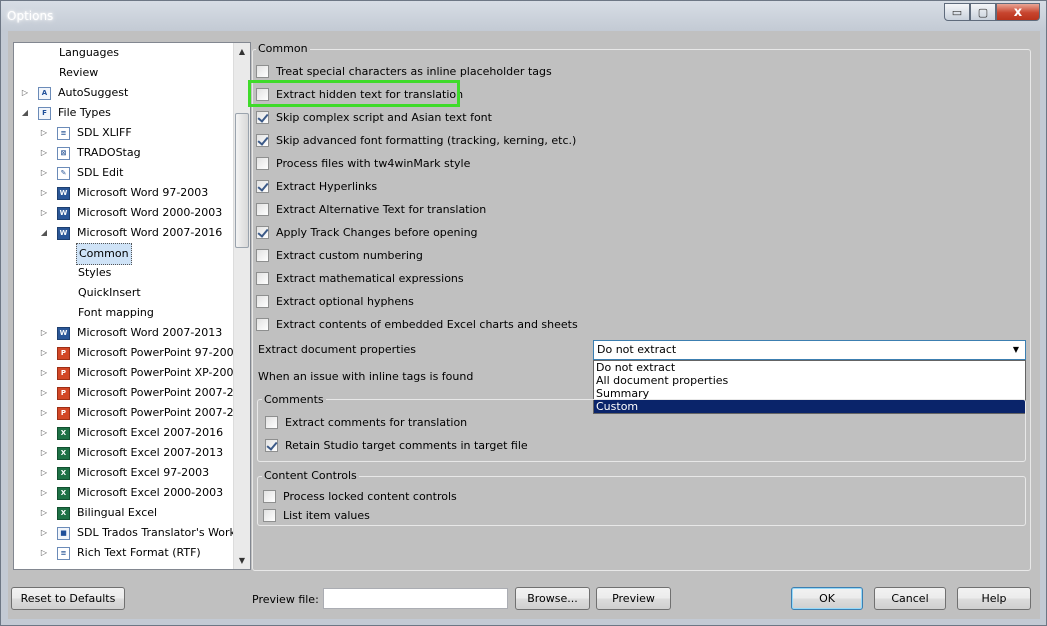  Describe the element at coordinates (367, 232) in the screenshot. I see `checkbox-row: Apply Track Changes before opening` at that location.